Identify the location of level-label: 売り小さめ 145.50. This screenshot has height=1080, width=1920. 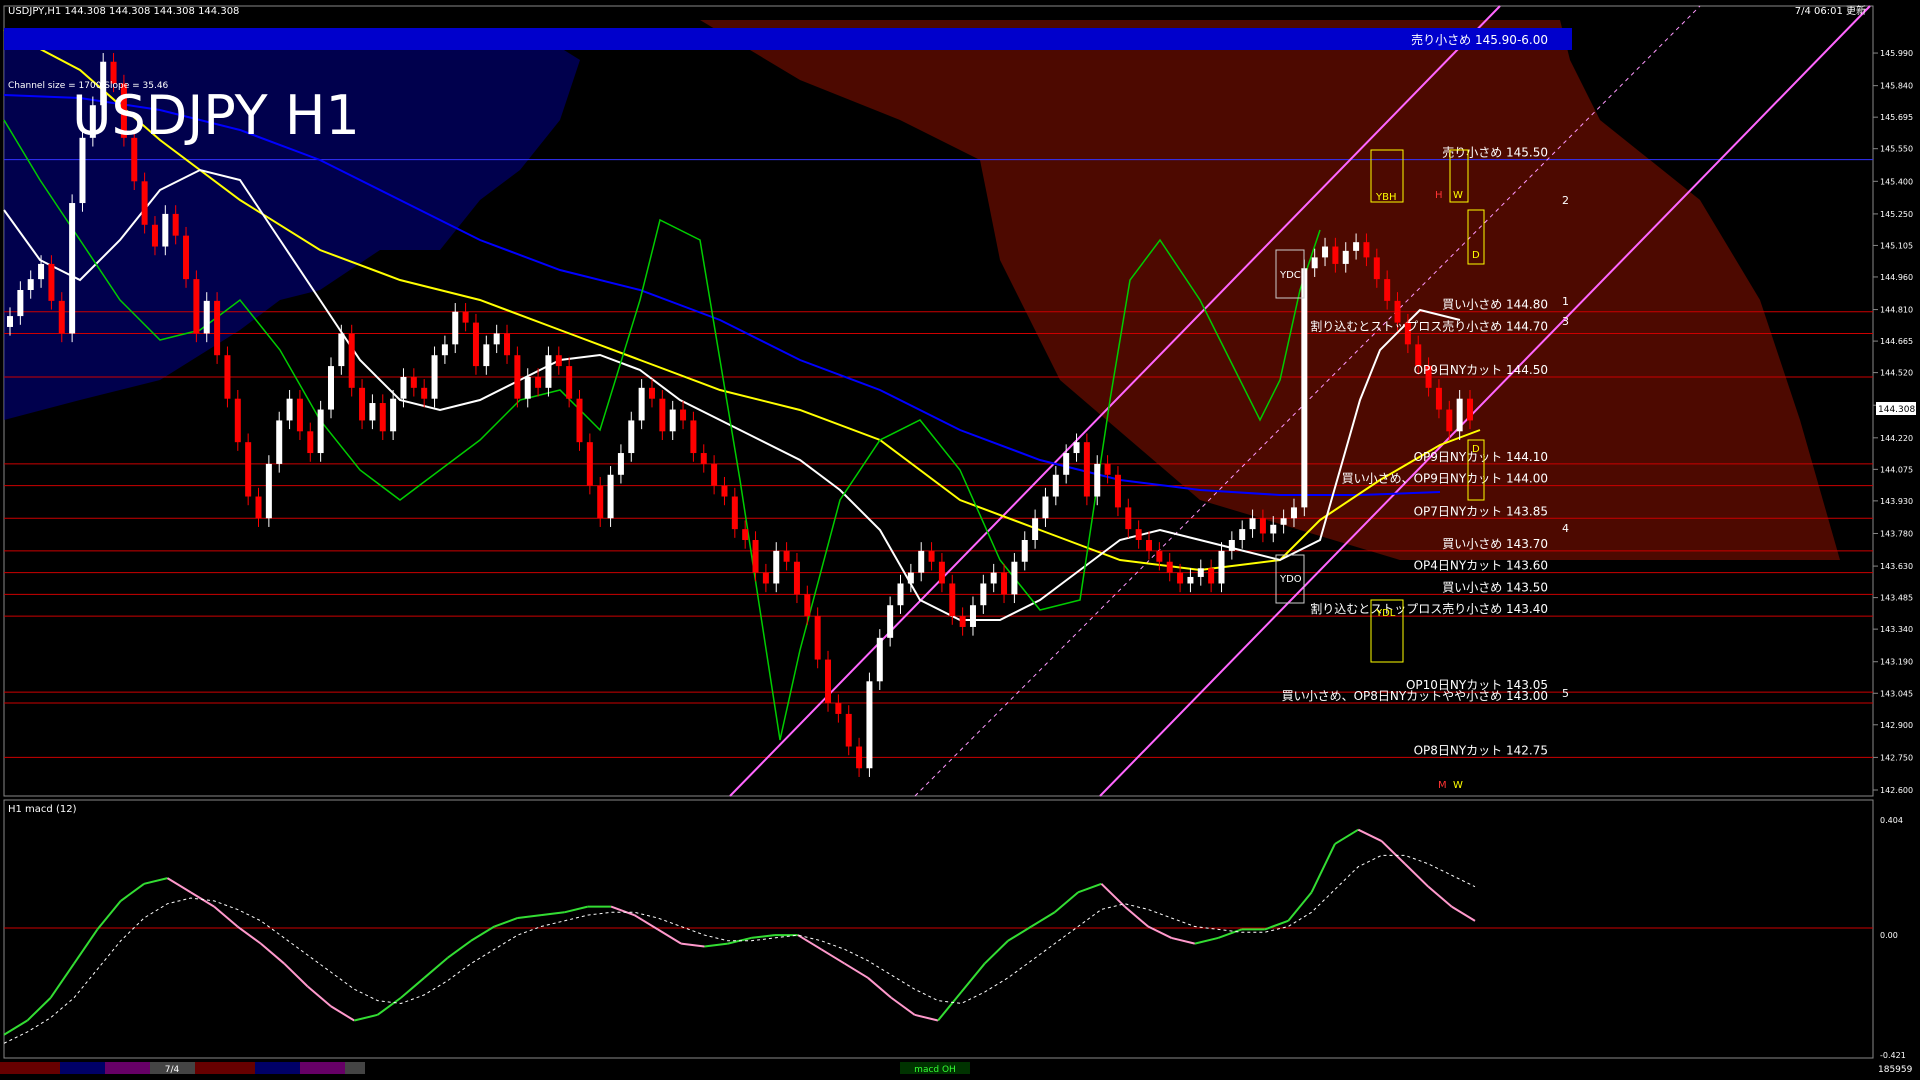
(1495, 152).